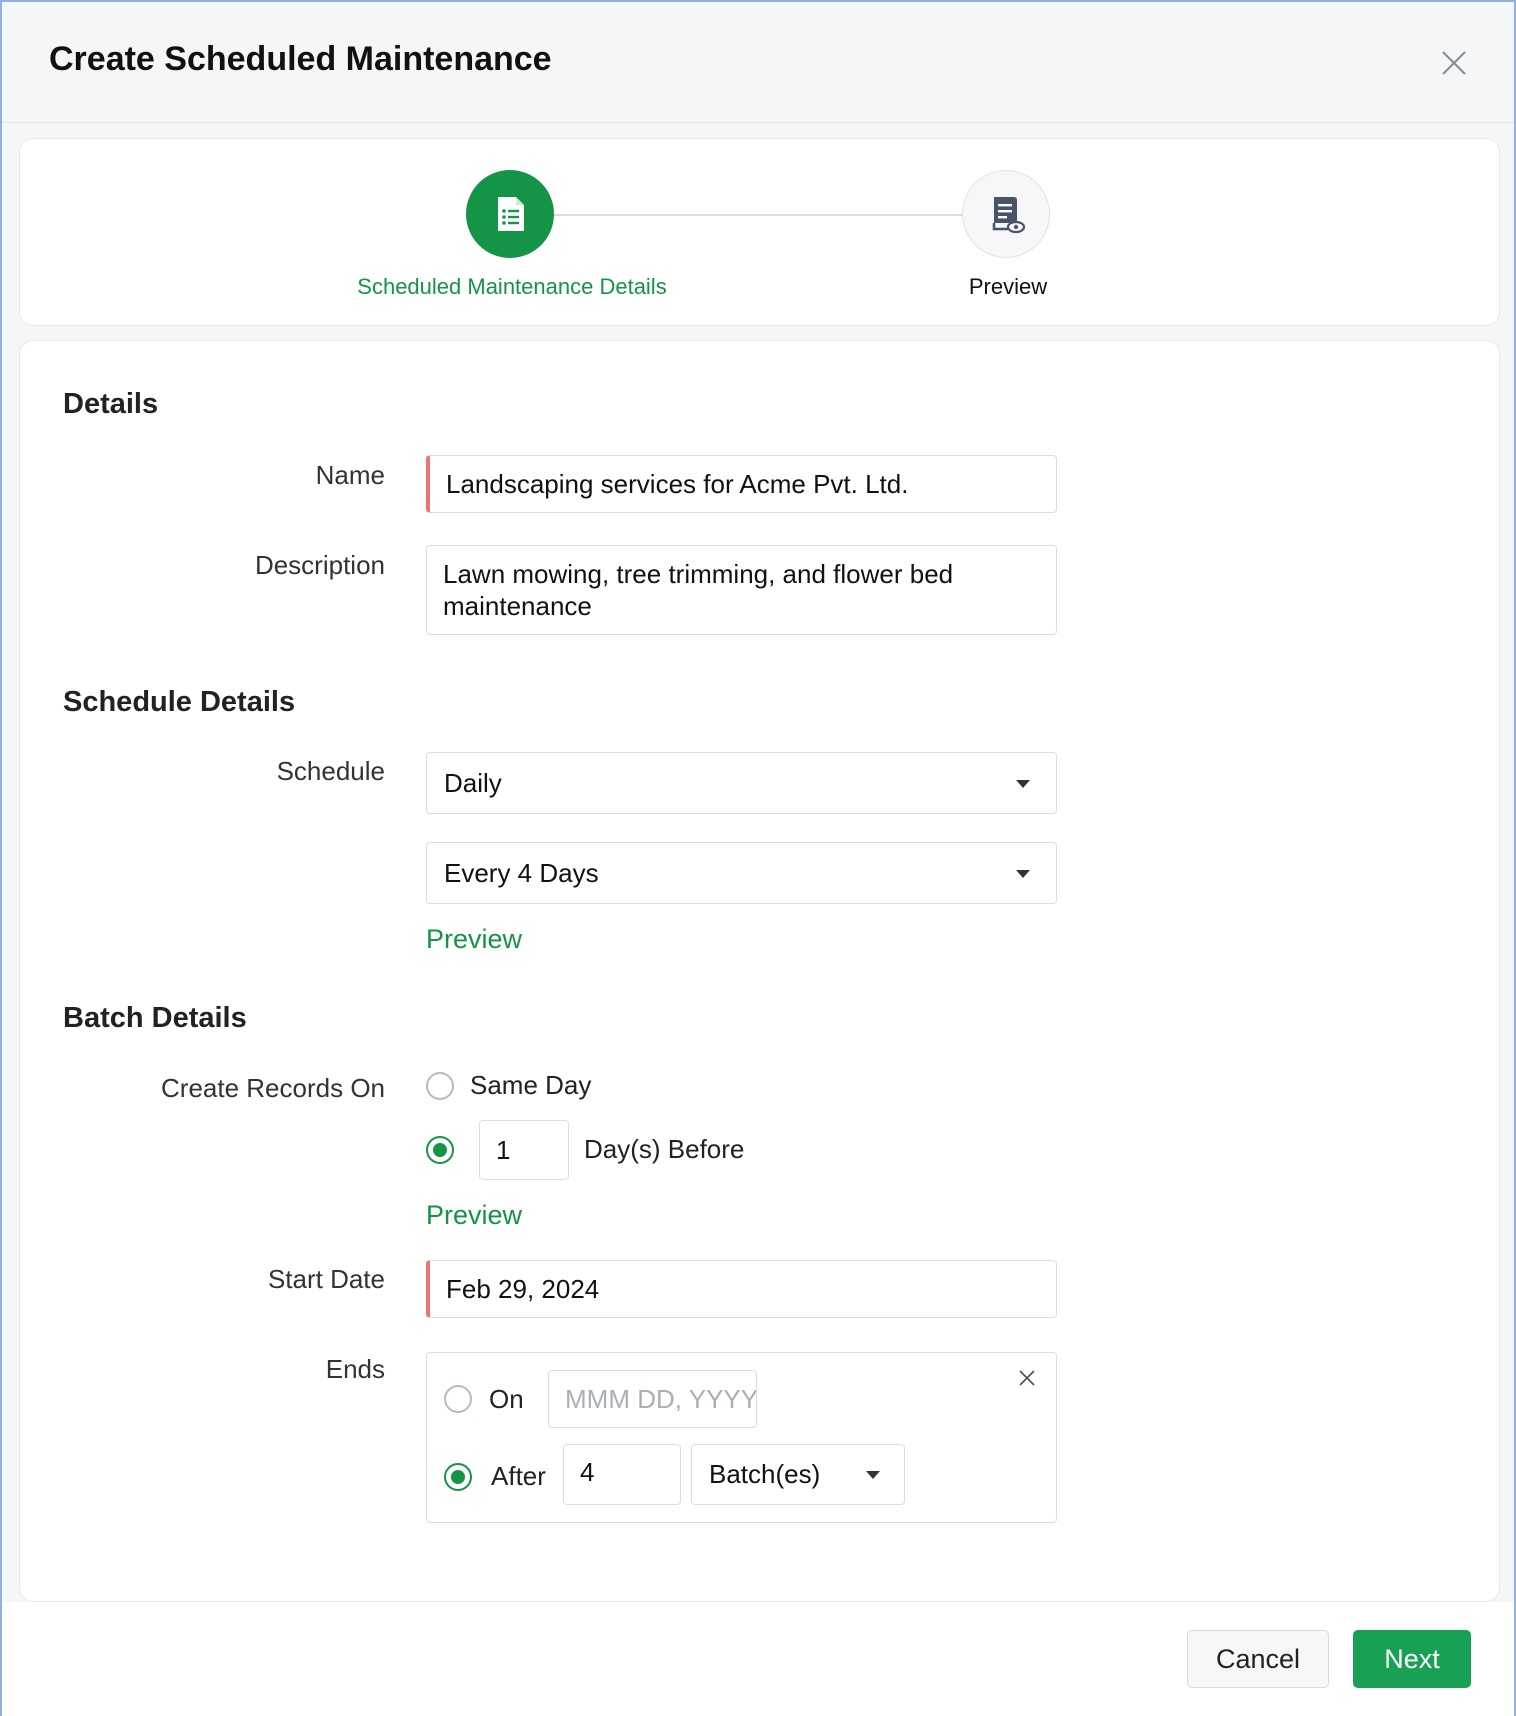 This screenshot has width=1516, height=1716. What do you see at coordinates (1412, 1659) in the screenshot?
I see `next-button: Next` at bounding box center [1412, 1659].